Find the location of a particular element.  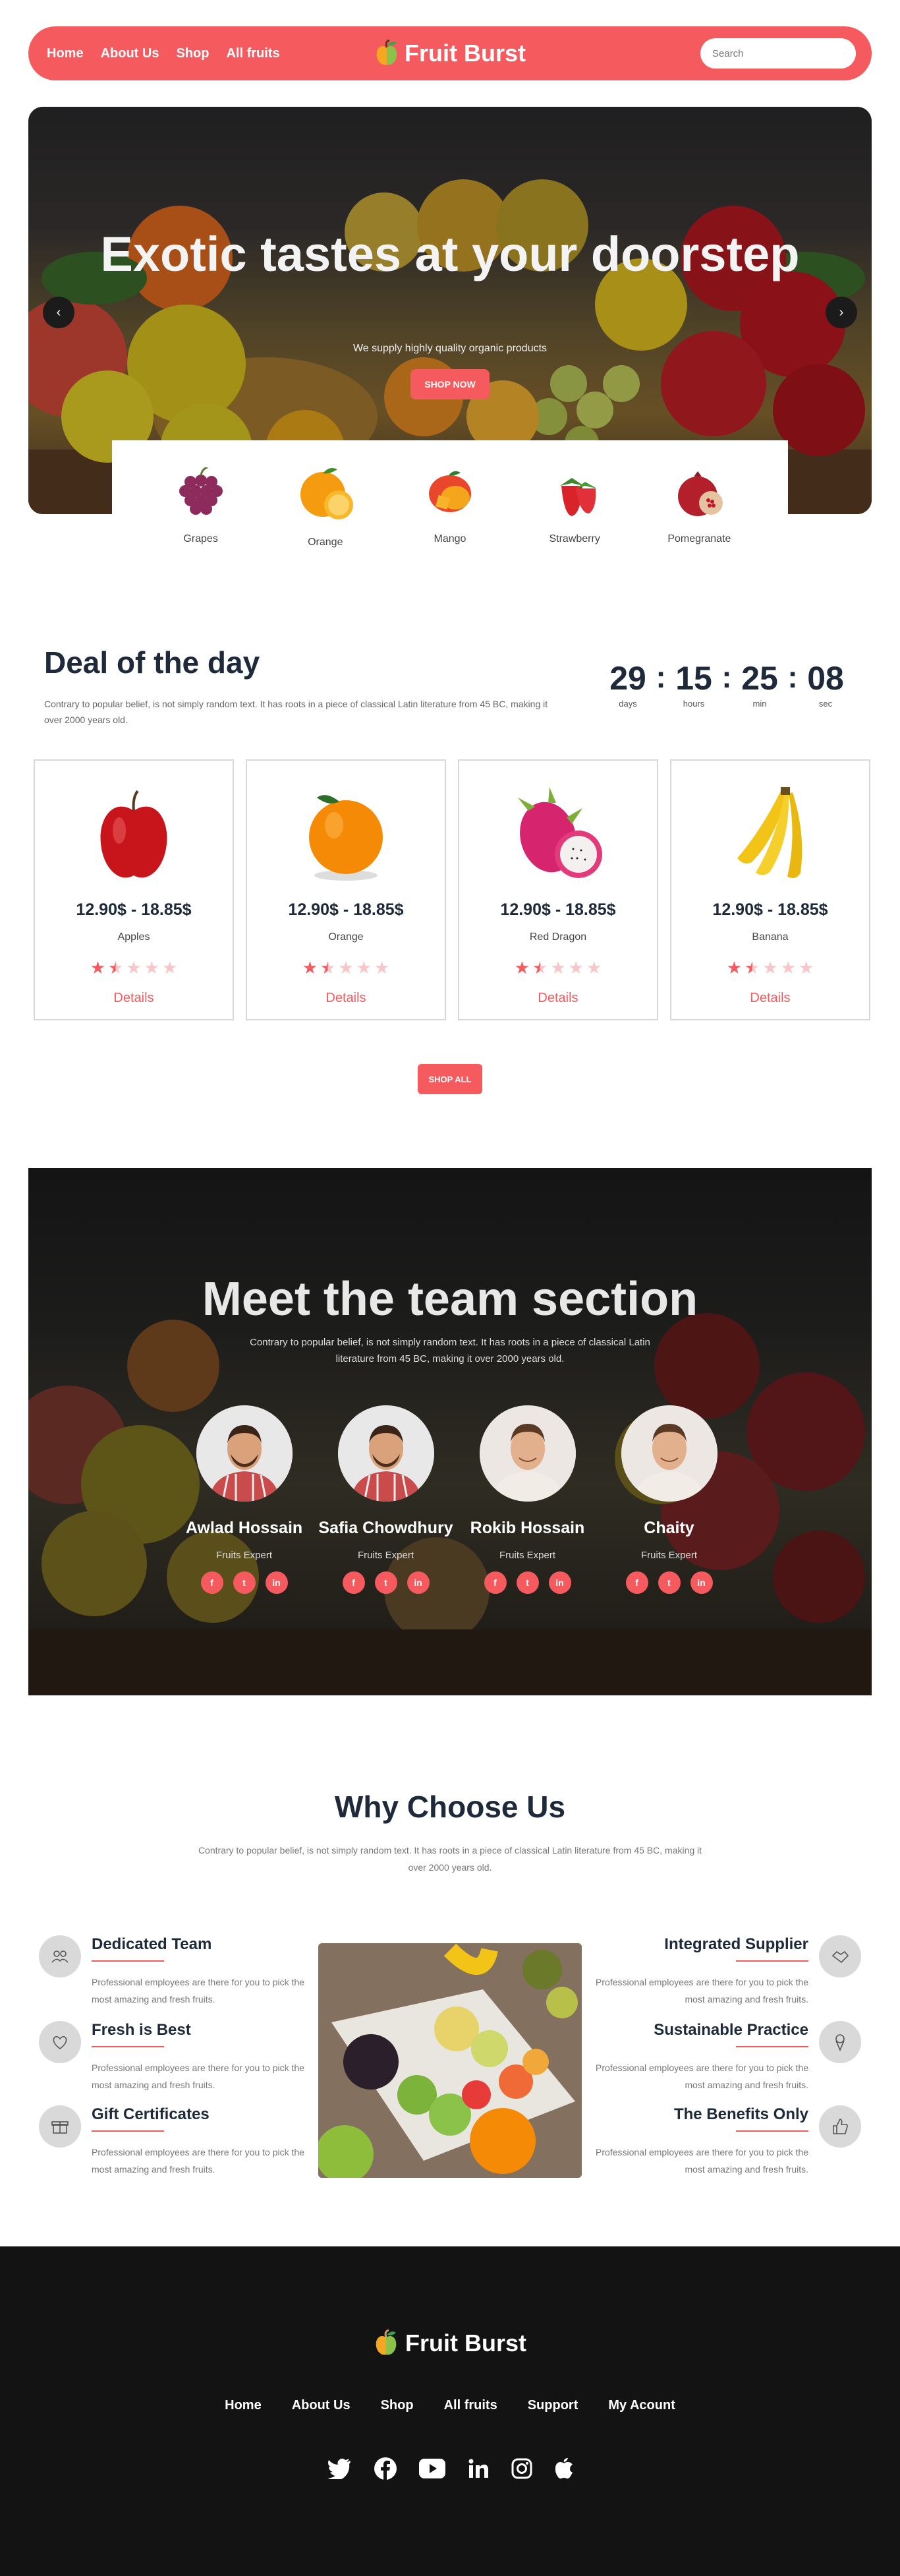

member-name: Rokib Hossain is located at coordinates (527, 1528).